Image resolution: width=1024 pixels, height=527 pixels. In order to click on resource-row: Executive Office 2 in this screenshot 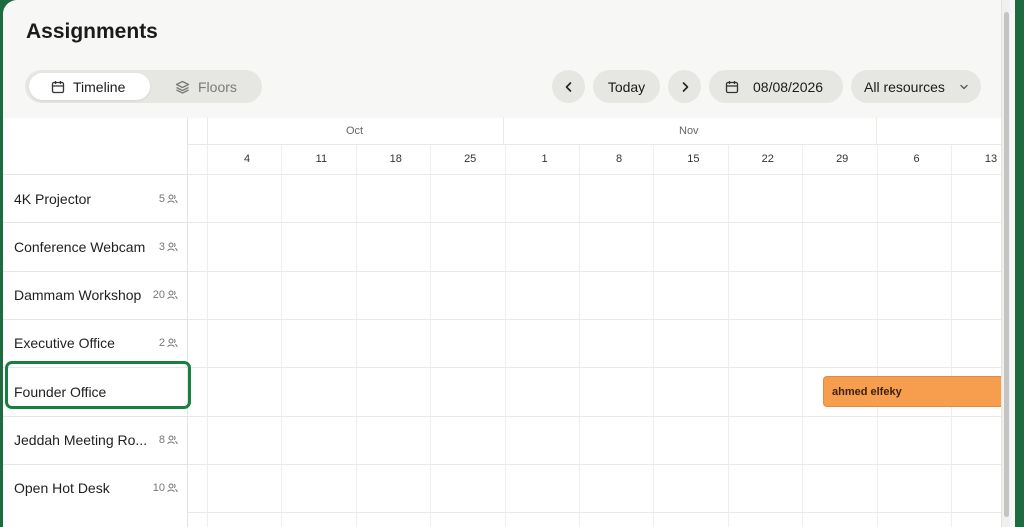, I will do `click(95, 342)`.